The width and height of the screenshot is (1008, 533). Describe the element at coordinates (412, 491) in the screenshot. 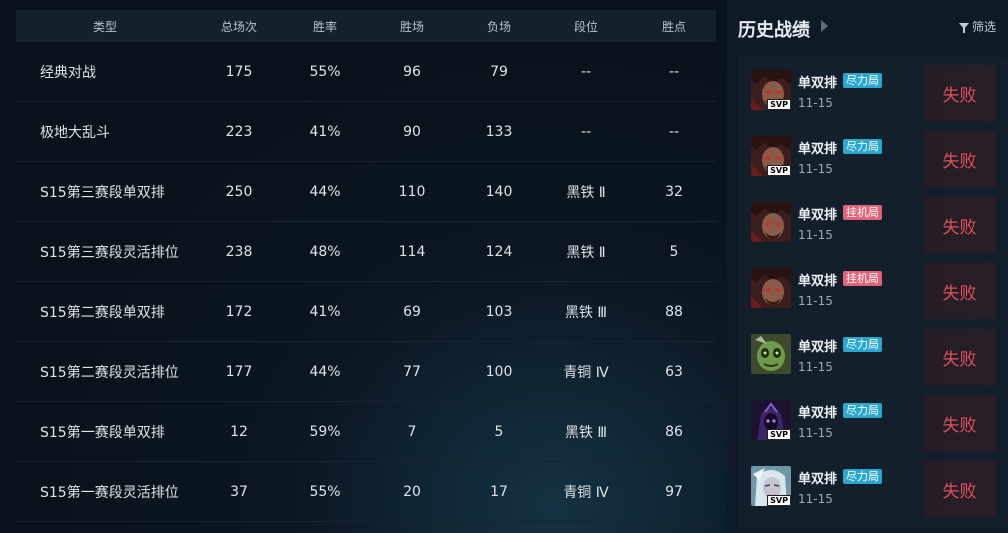

I see `cell-win: 20` at that location.